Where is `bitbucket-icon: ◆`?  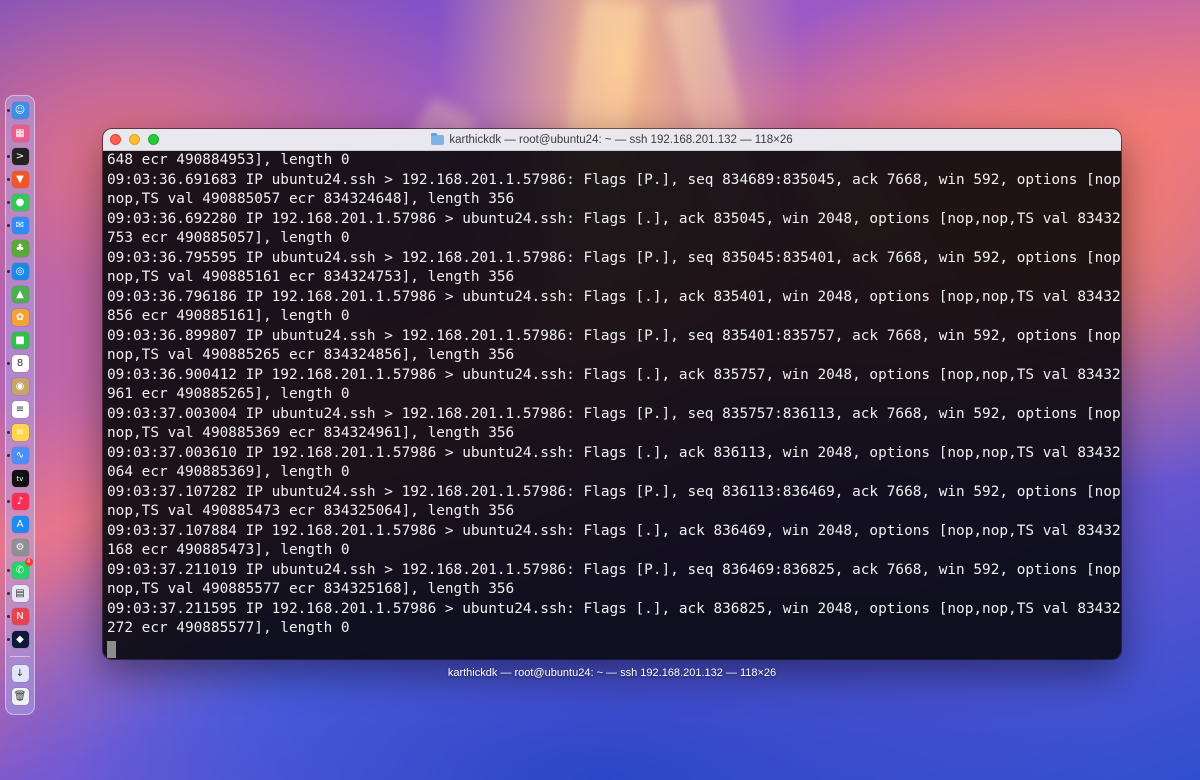
bitbucket-icon: ◆ is located at coordinates (17, 639).